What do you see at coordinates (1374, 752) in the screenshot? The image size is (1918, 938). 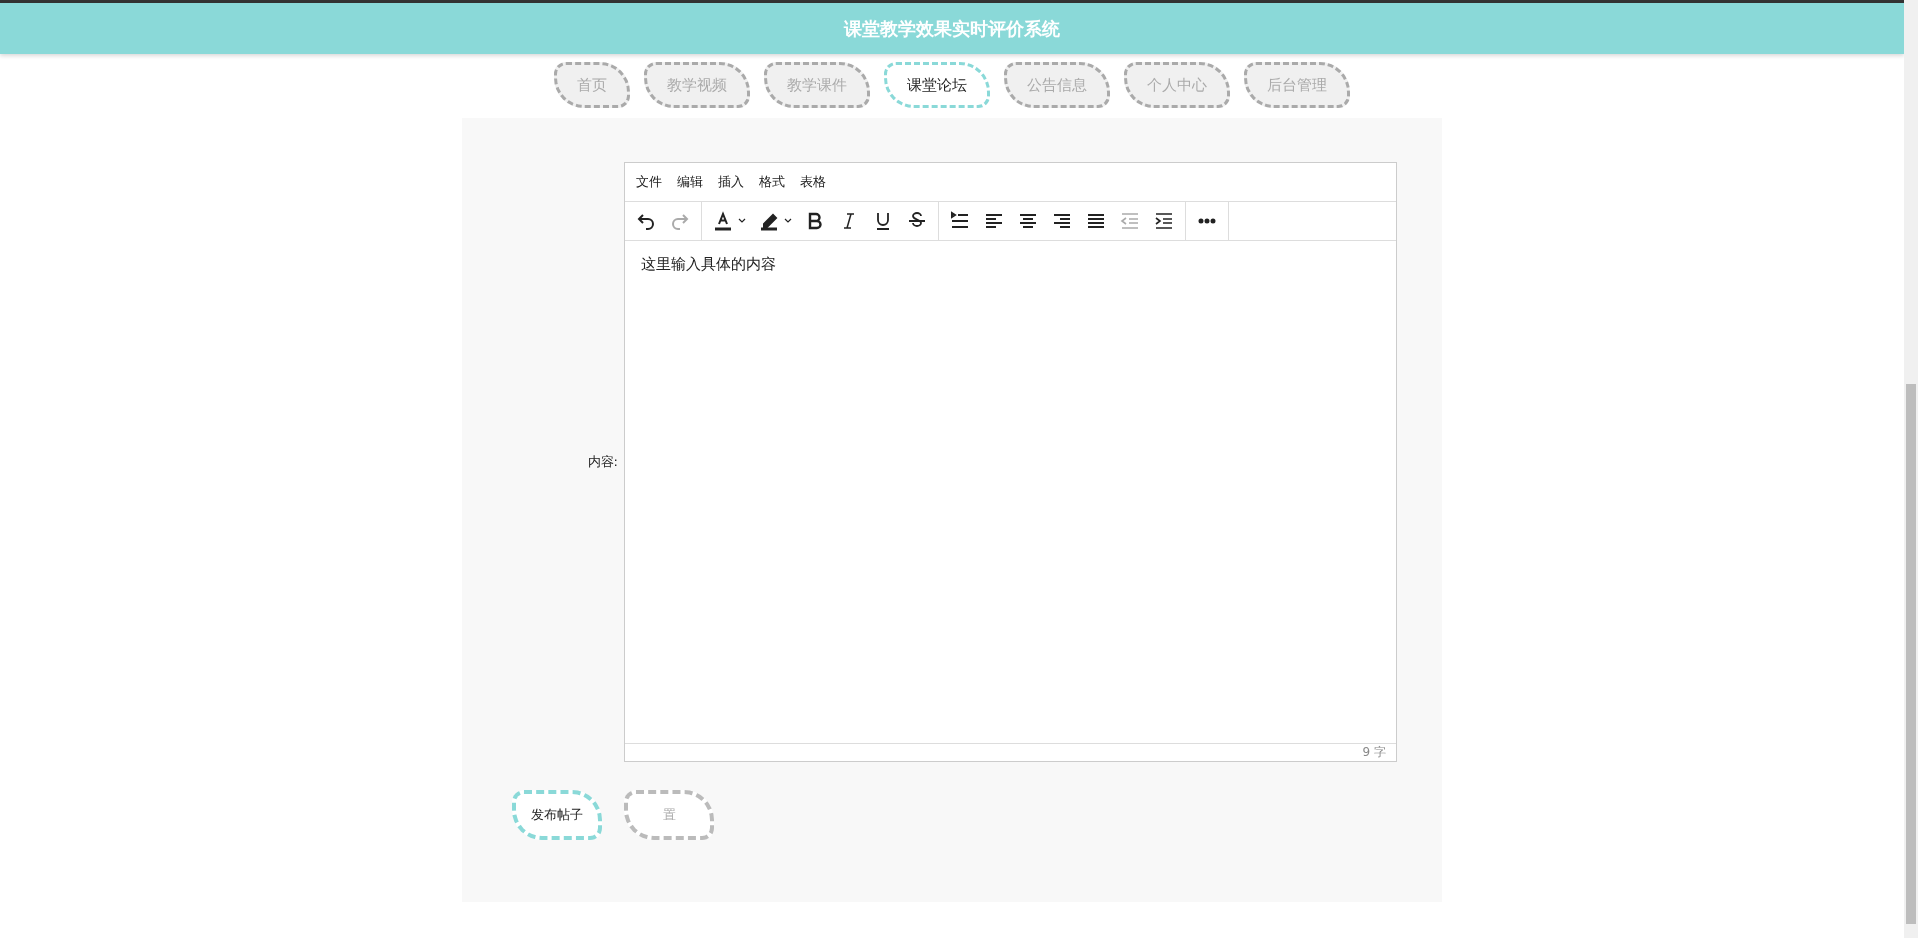 I see `word-count: 9 字` at bounding box center [1374, 752].